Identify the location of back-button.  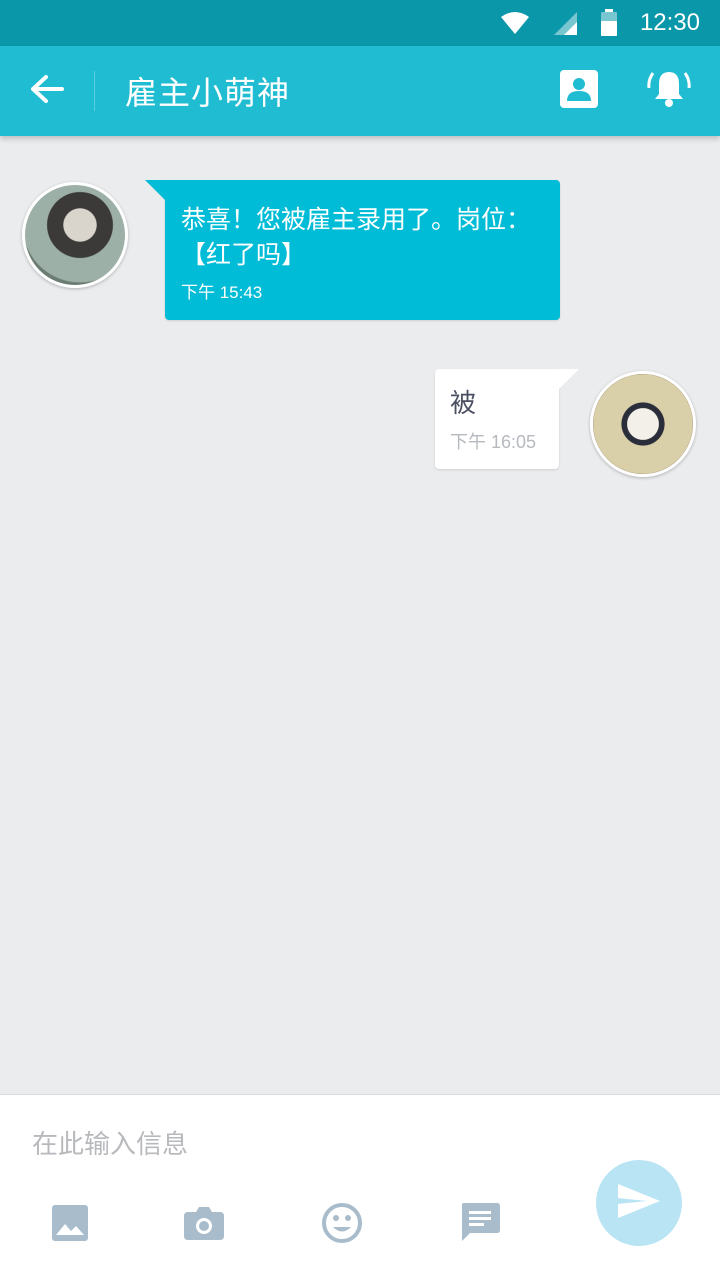
(47, 91).